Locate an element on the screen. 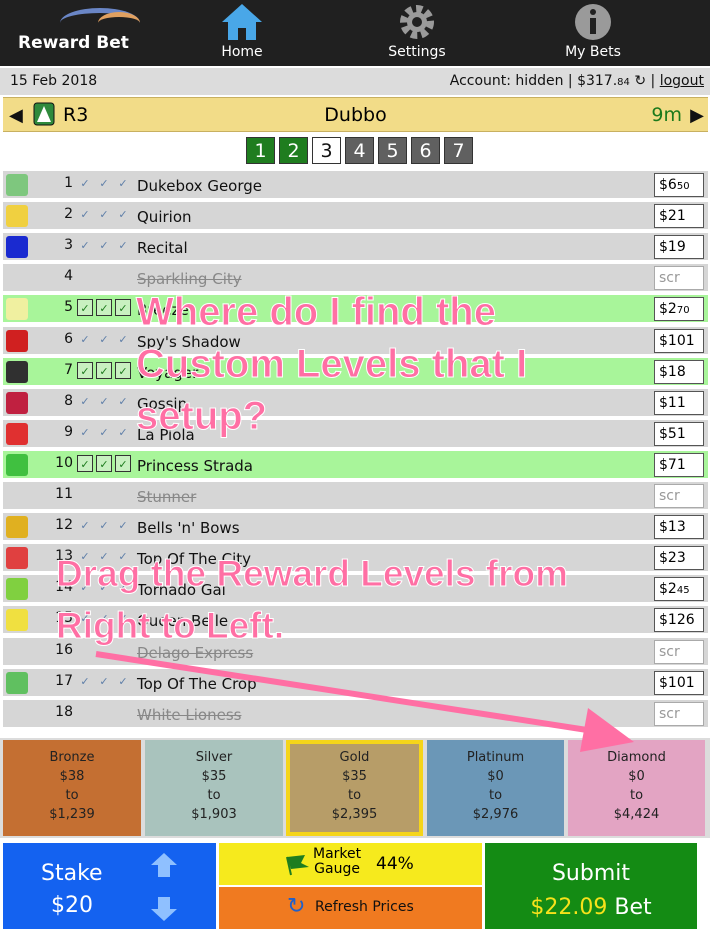  runner-row: 12 ✓ ✓ ✓ Bells 'n' Bows $13 is located at coordinates (355, 526).